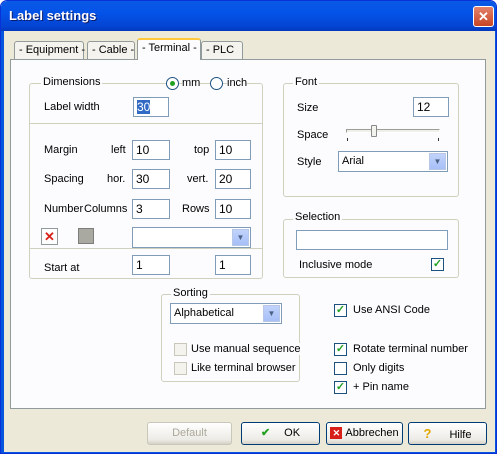 This screenshot has height=454, width=497. Describe the element at coordinates (196, 209) in the screenshot. I see `rows-label: Rows` at that location.